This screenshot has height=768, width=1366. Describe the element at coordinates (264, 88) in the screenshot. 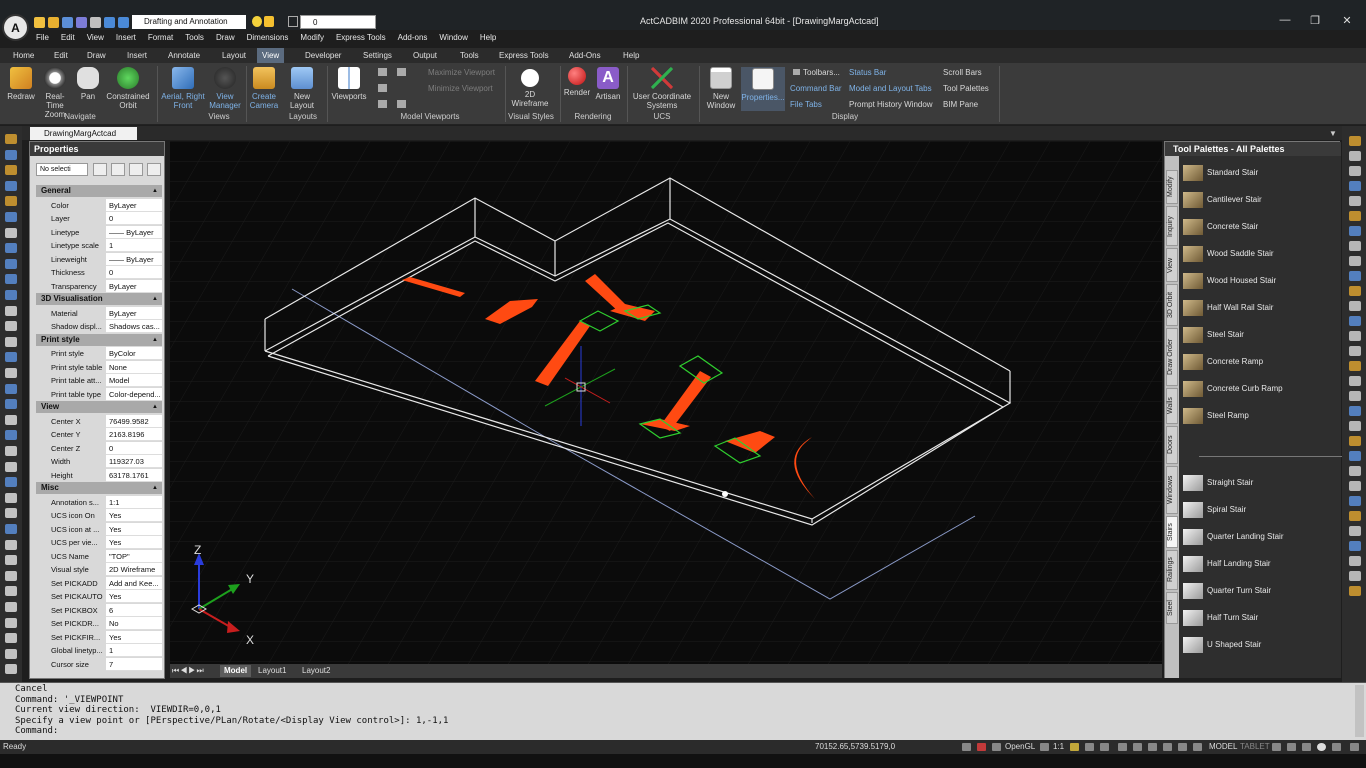

I see `create-camera-button: Create Camera` at that location.